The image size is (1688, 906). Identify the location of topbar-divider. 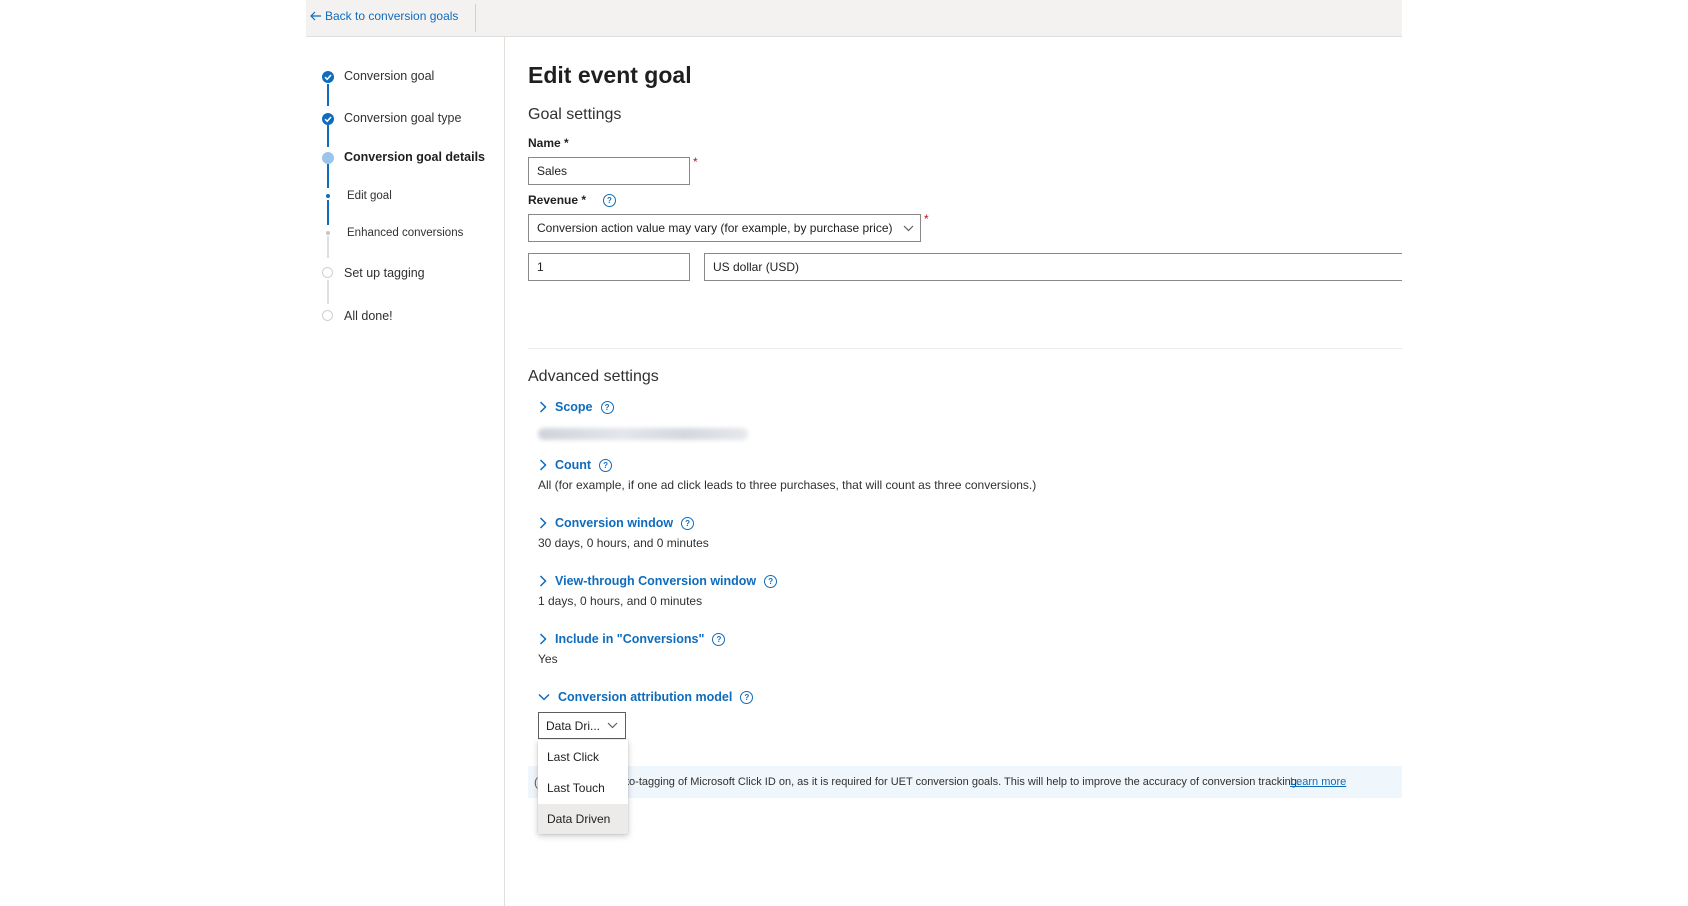
(475, 18).